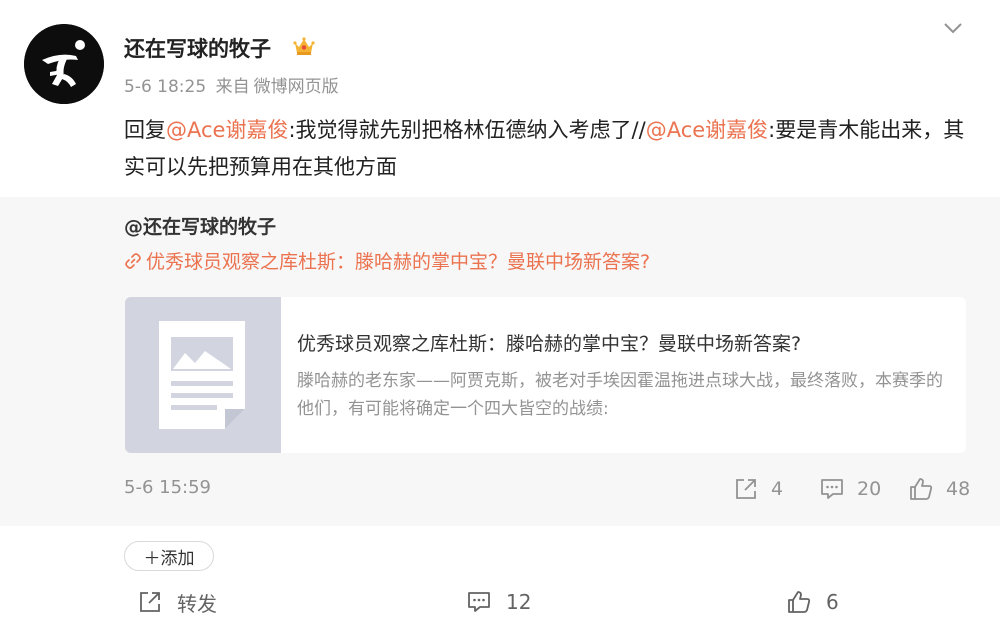 Image resolution: width=1000 pixels, height=634 pixels. I want to click on article-thumbnail, so click(203, 375).